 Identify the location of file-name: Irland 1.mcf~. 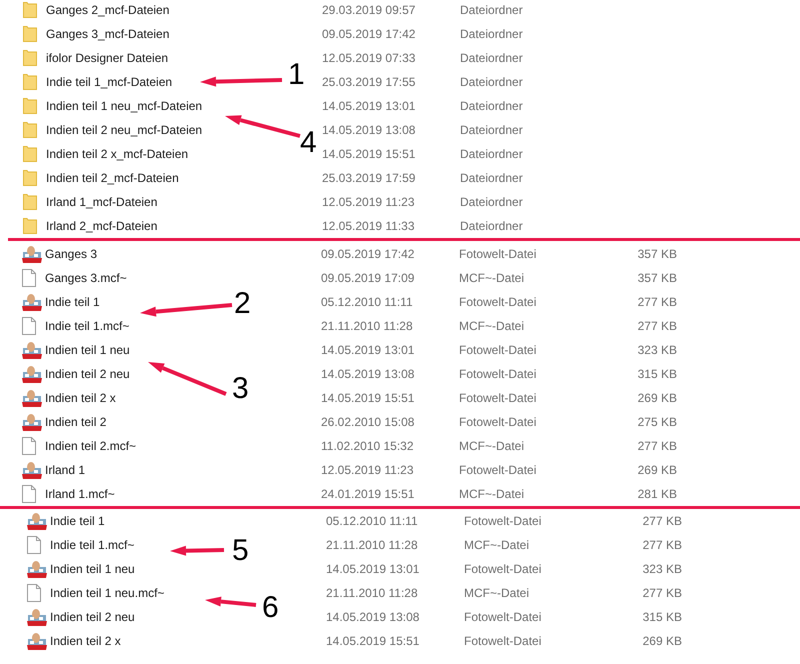
(80, 494).